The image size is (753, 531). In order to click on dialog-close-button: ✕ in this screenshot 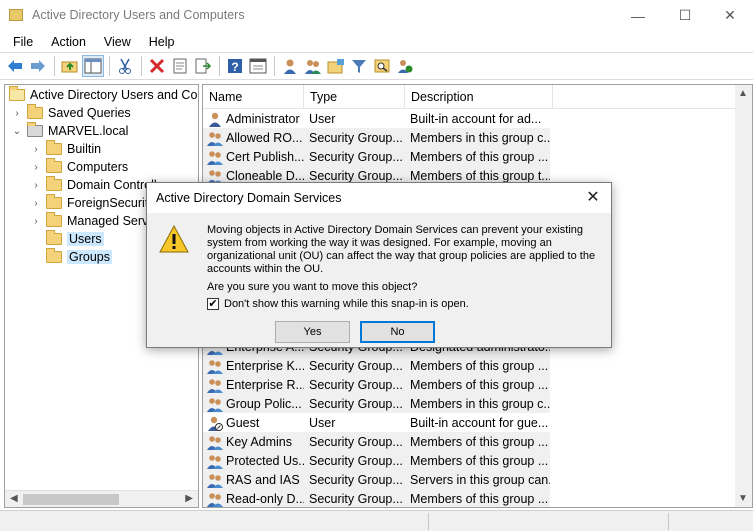, I will do `click(593, 198)`.